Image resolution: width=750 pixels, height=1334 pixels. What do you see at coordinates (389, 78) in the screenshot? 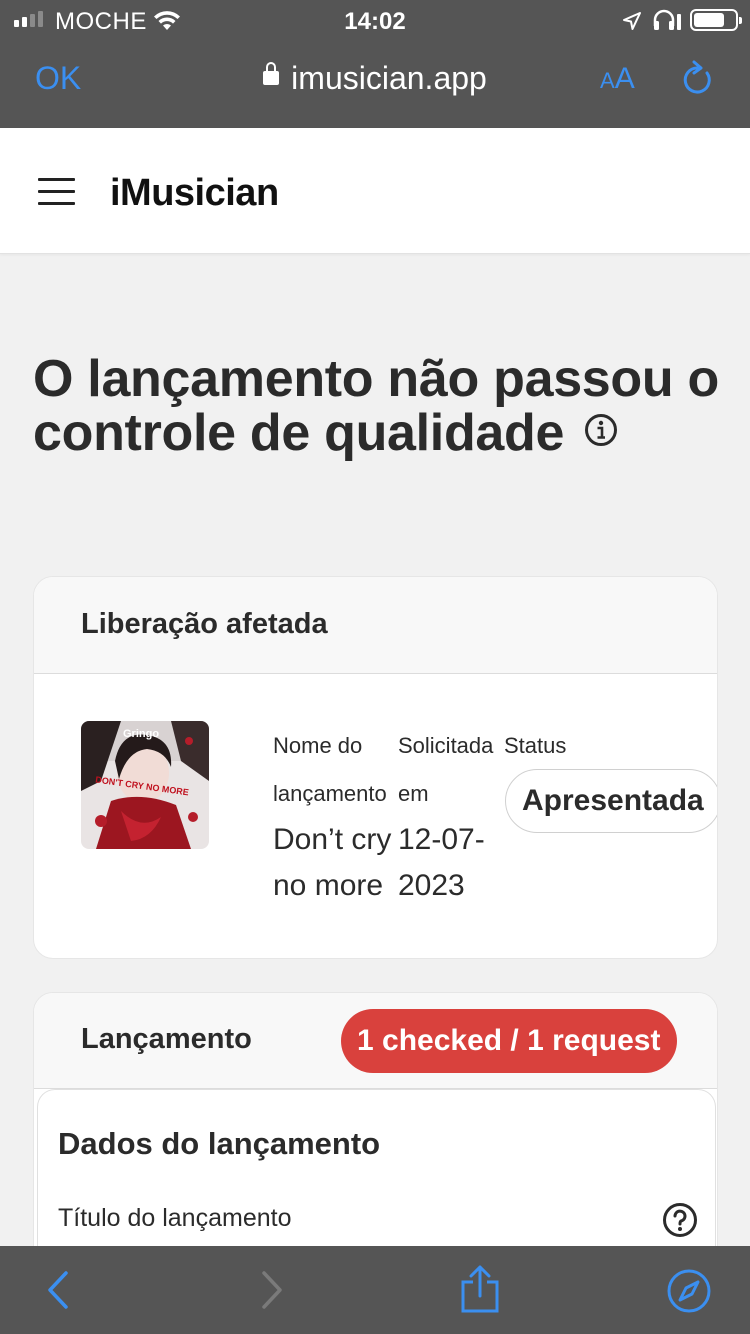
I see `url-text: imusician.app` at bounding box center [389, 78].